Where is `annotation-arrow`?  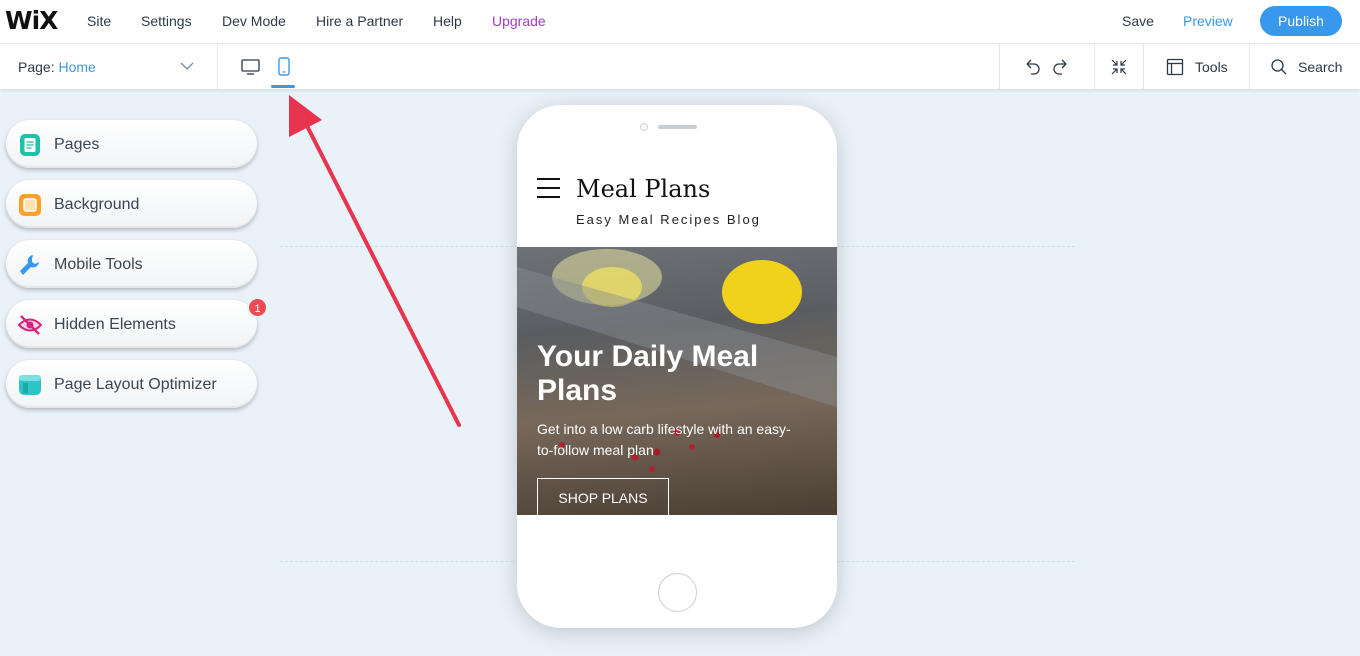 annotation-arrow is located at coordinates (375, 261).